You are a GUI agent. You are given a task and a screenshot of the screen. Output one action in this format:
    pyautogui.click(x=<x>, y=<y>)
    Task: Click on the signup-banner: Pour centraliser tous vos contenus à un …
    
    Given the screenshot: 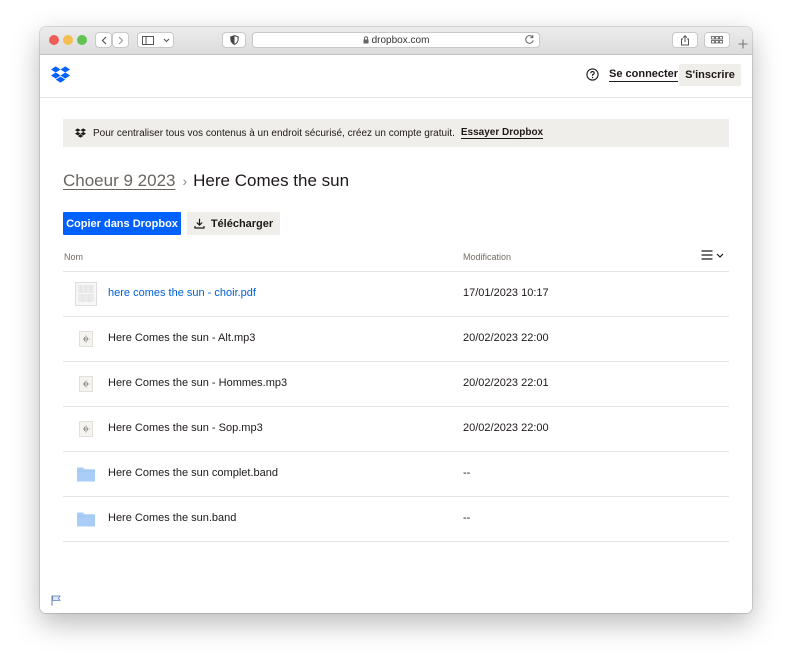 What is the action you would take?
    pyautogui.click(x=396, y=133)
    